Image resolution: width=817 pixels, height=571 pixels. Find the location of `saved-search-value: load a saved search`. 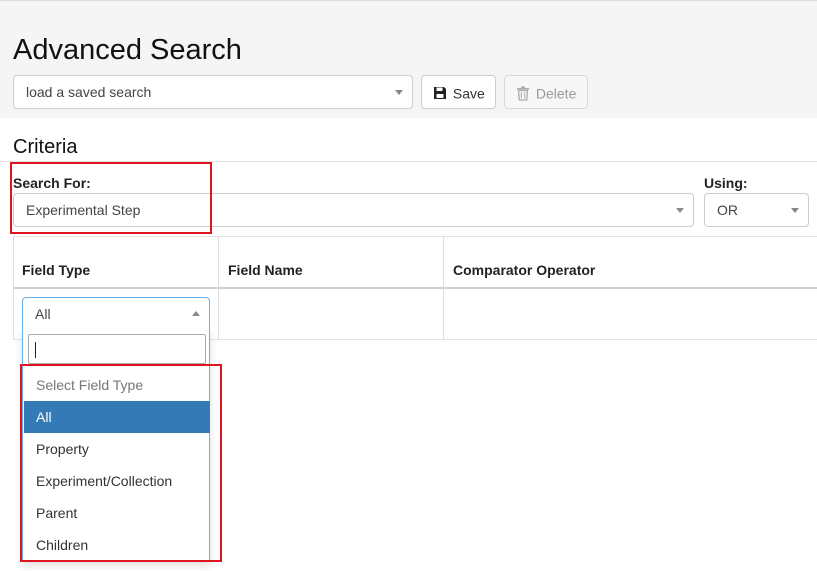

saved-search-value: load a saved search is located at coordinates (89, 92).